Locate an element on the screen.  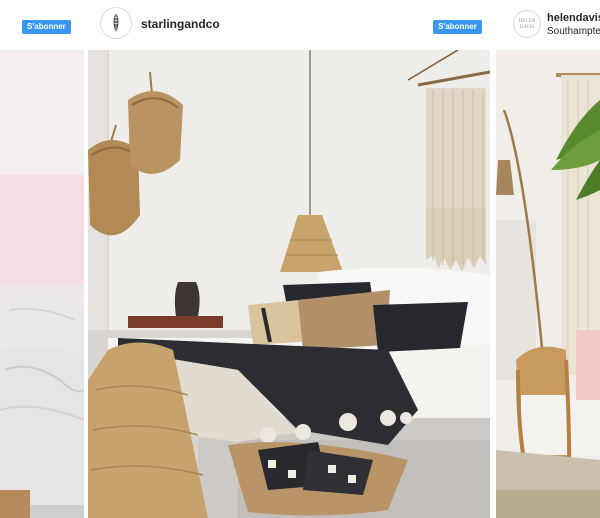
post-header: S'abonner is located at coordinates (42, 25).